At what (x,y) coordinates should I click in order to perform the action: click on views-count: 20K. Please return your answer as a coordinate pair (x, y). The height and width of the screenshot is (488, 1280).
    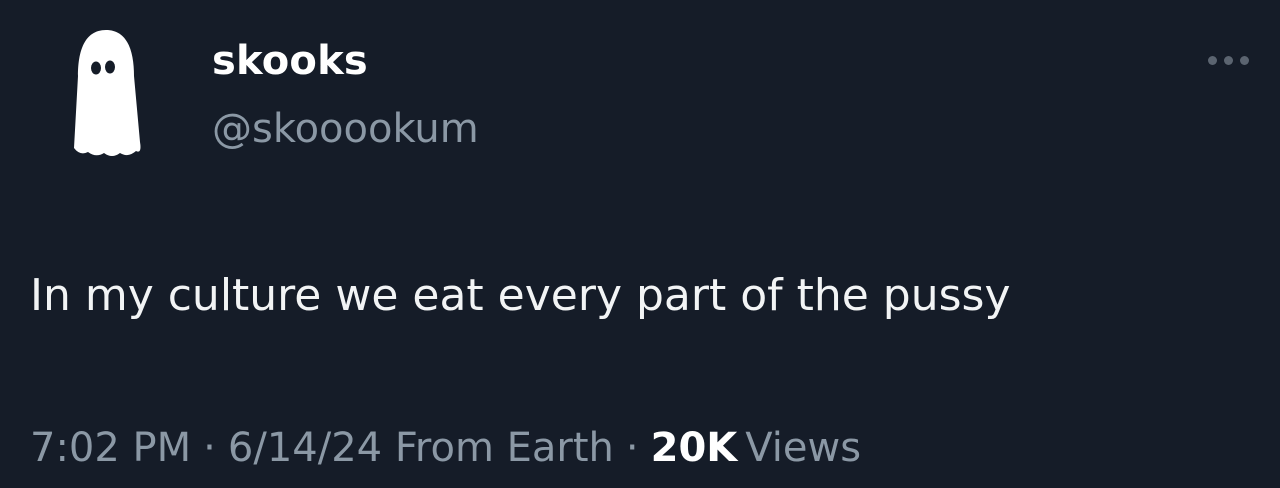
    Looking at the image, I should click on (694, 448).